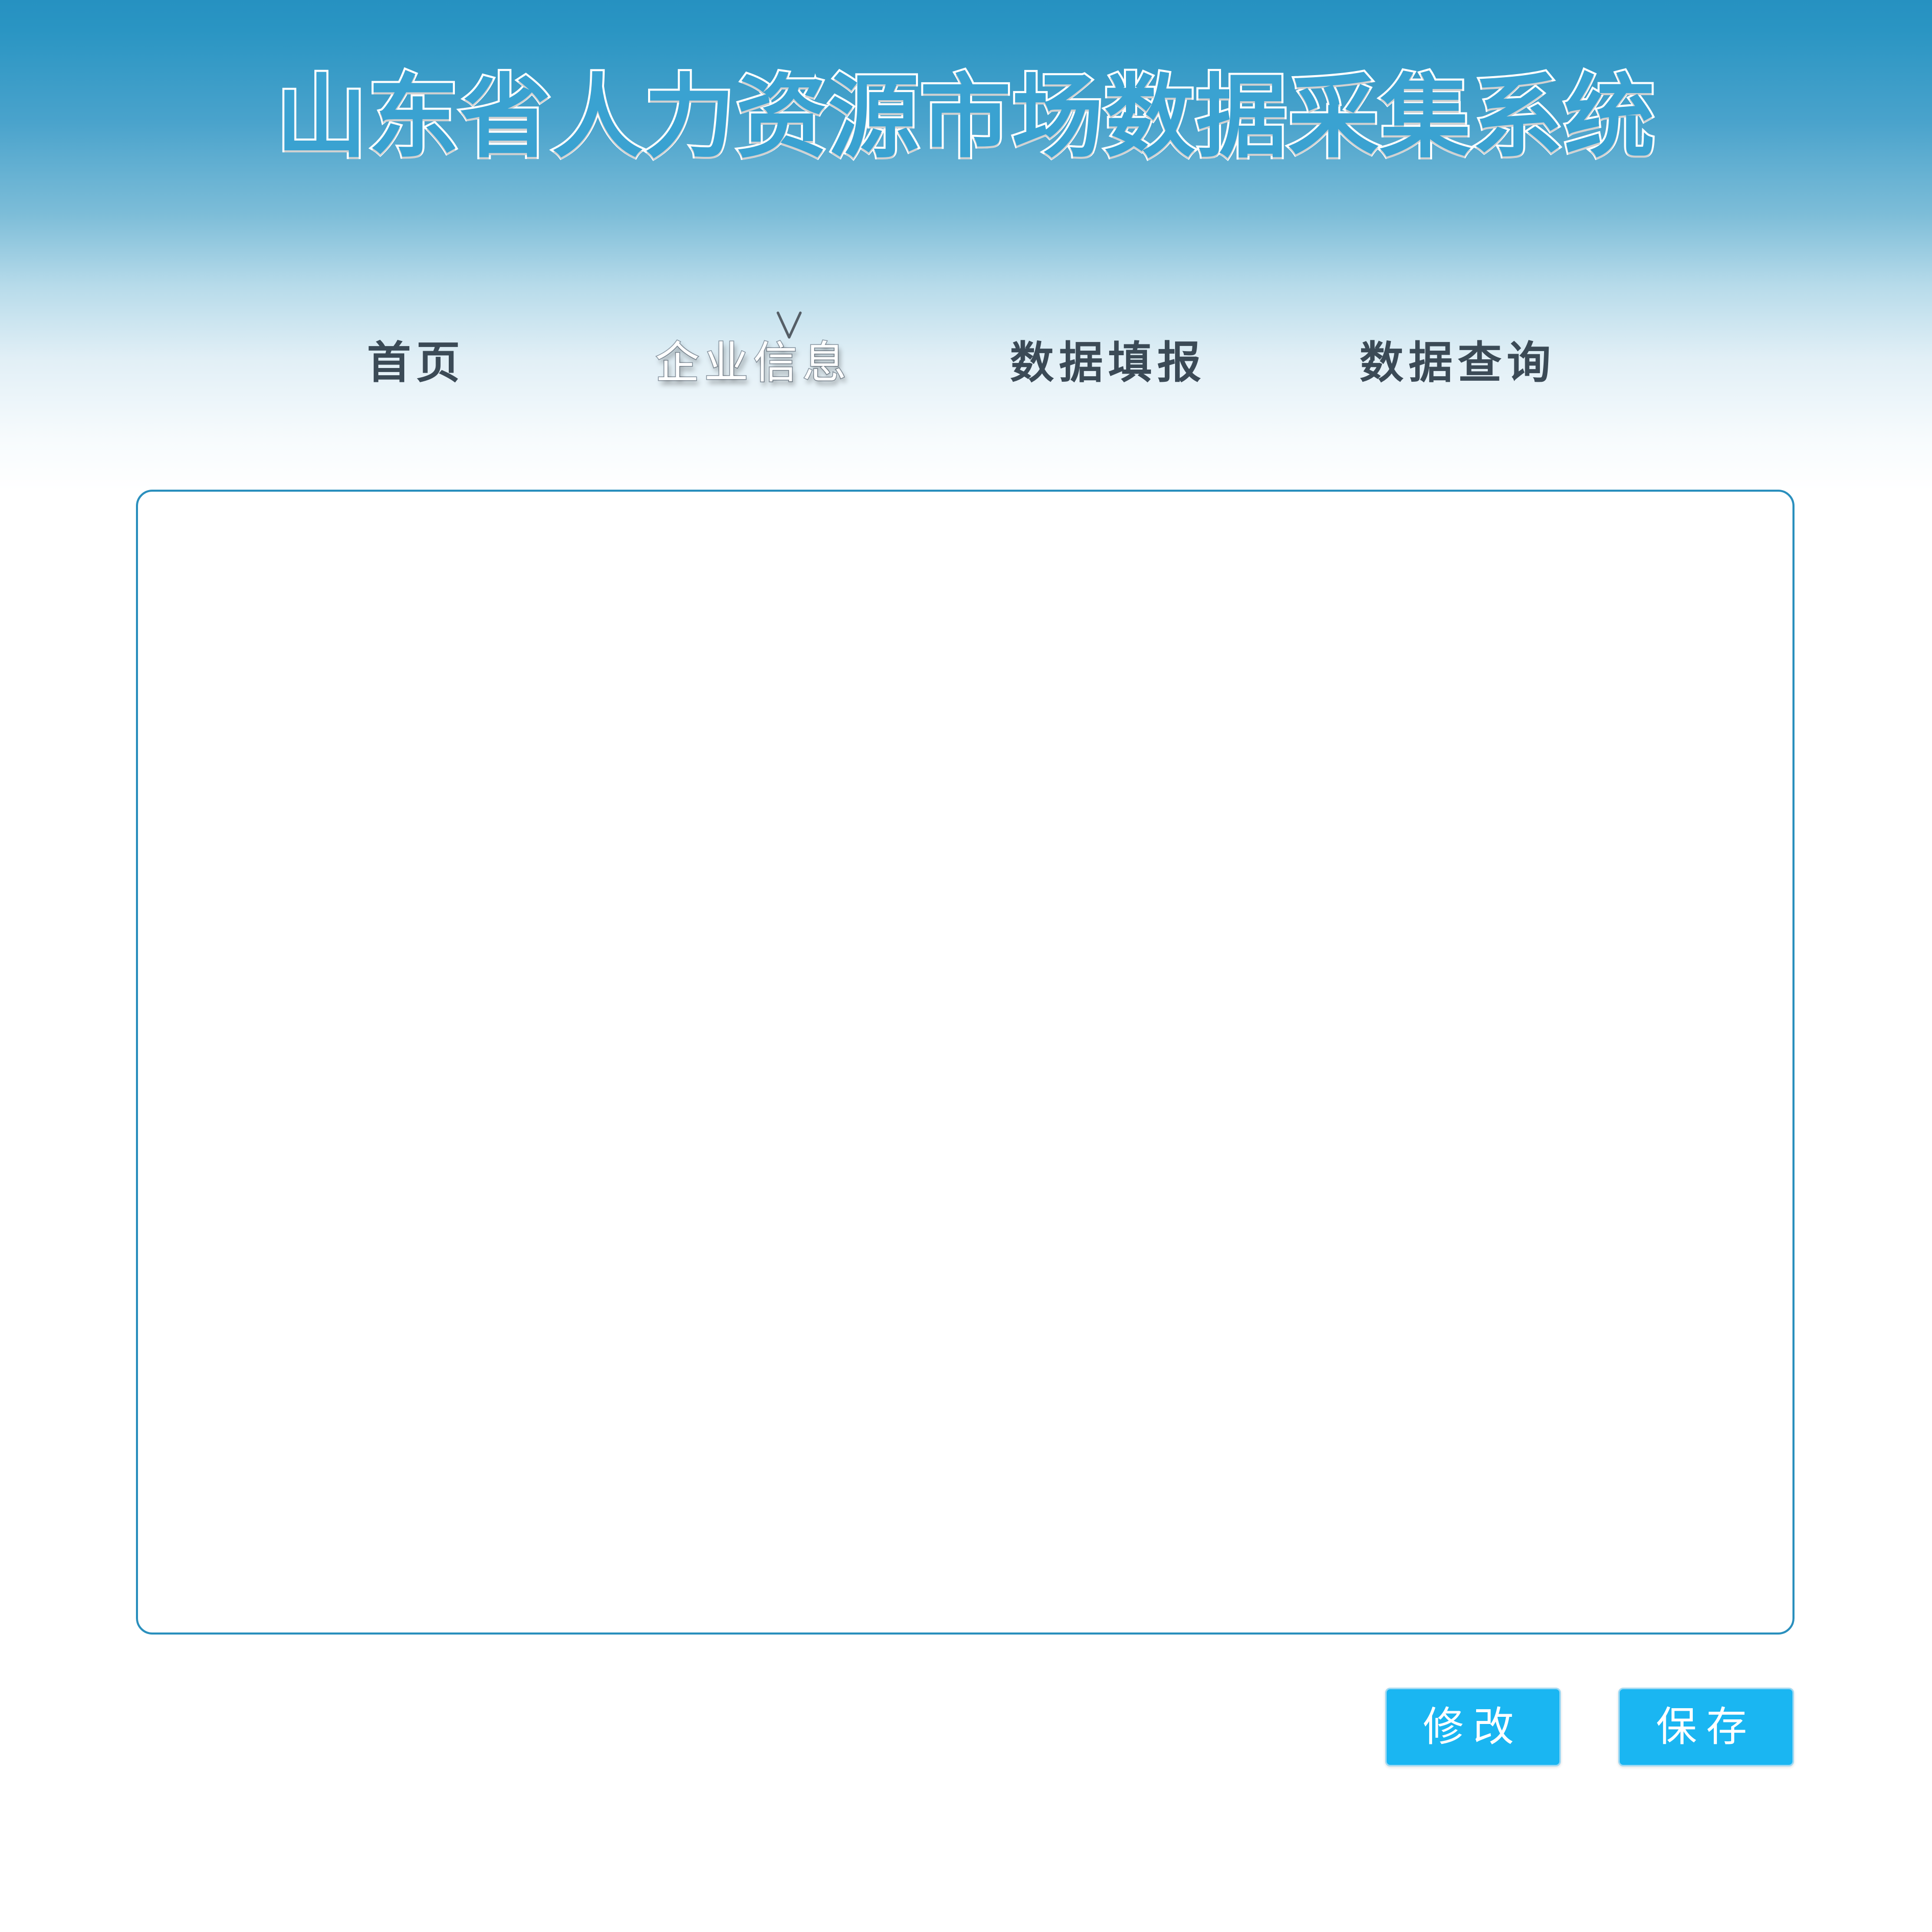 The height and width of the screenshot is (1932, 1932). What do you see at coordinates (1458, 363) in the screenshot?
I see `nav-item-data-query: 数据查询` at bounding box center [1458, 363].